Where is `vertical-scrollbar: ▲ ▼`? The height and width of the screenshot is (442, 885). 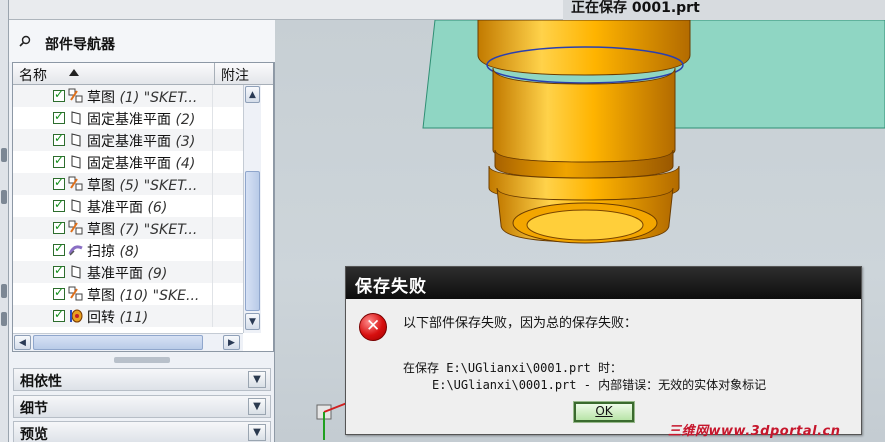
vertical-scrollbar: ▲ ▼ is located at coordinates (252, 209).